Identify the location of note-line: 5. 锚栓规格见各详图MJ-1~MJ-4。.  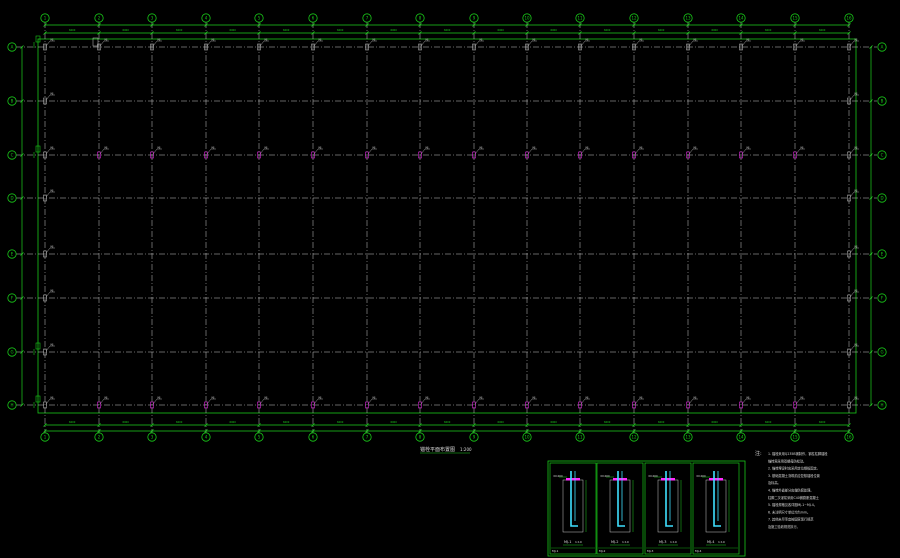
(792, 504).